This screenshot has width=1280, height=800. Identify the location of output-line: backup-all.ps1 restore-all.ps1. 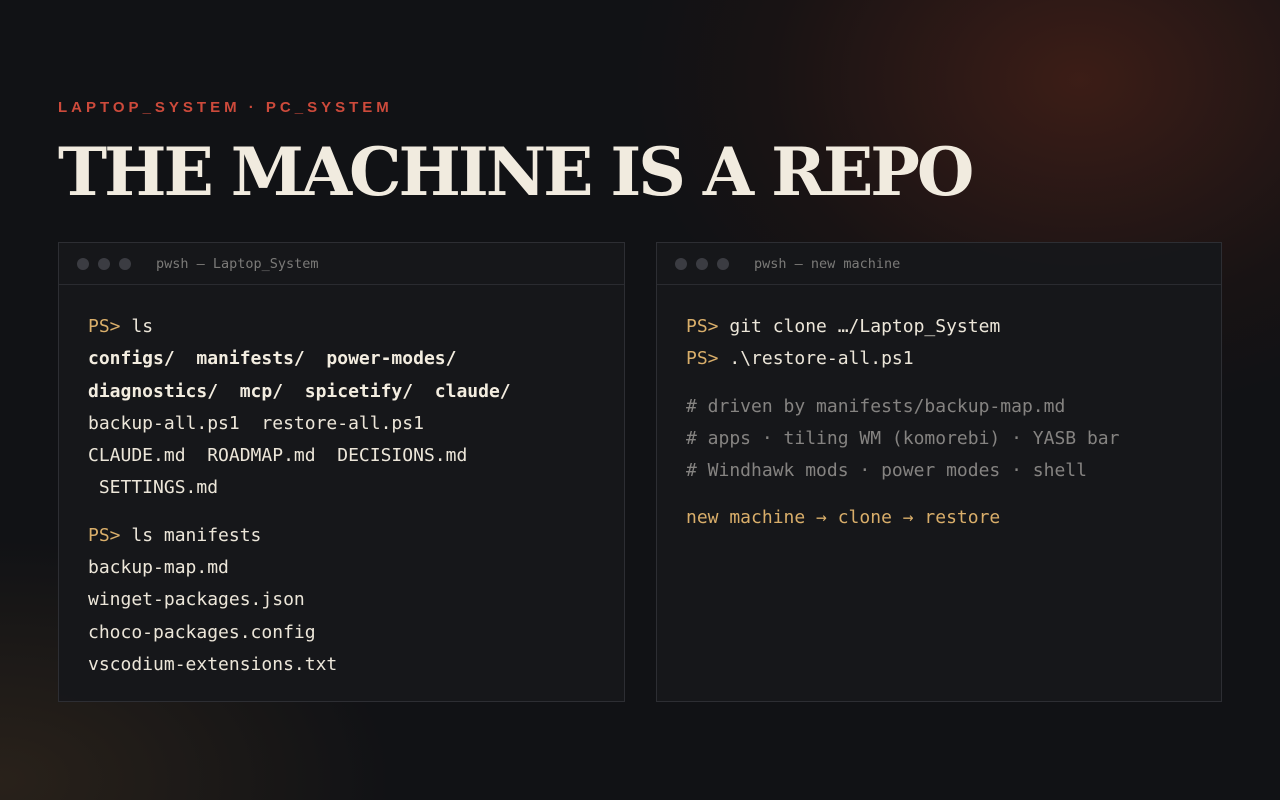
(256, 423).